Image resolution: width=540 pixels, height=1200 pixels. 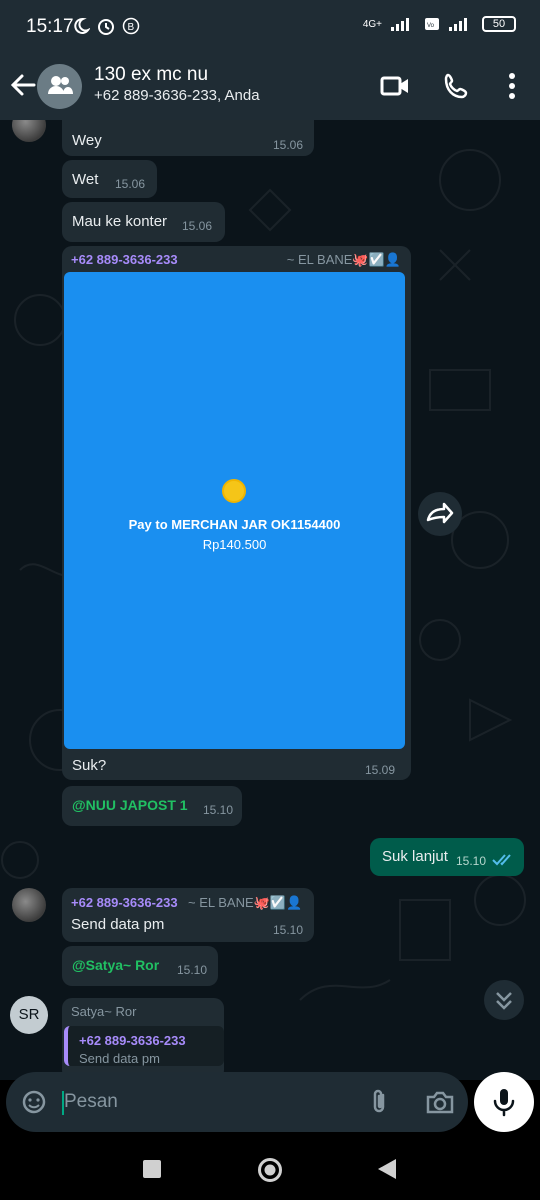 What do you see at coordinates (177, 95) in the screenshot?
I see `chat-participants: +62 889-3636-233, Anda` at bounding box center [177, 95].